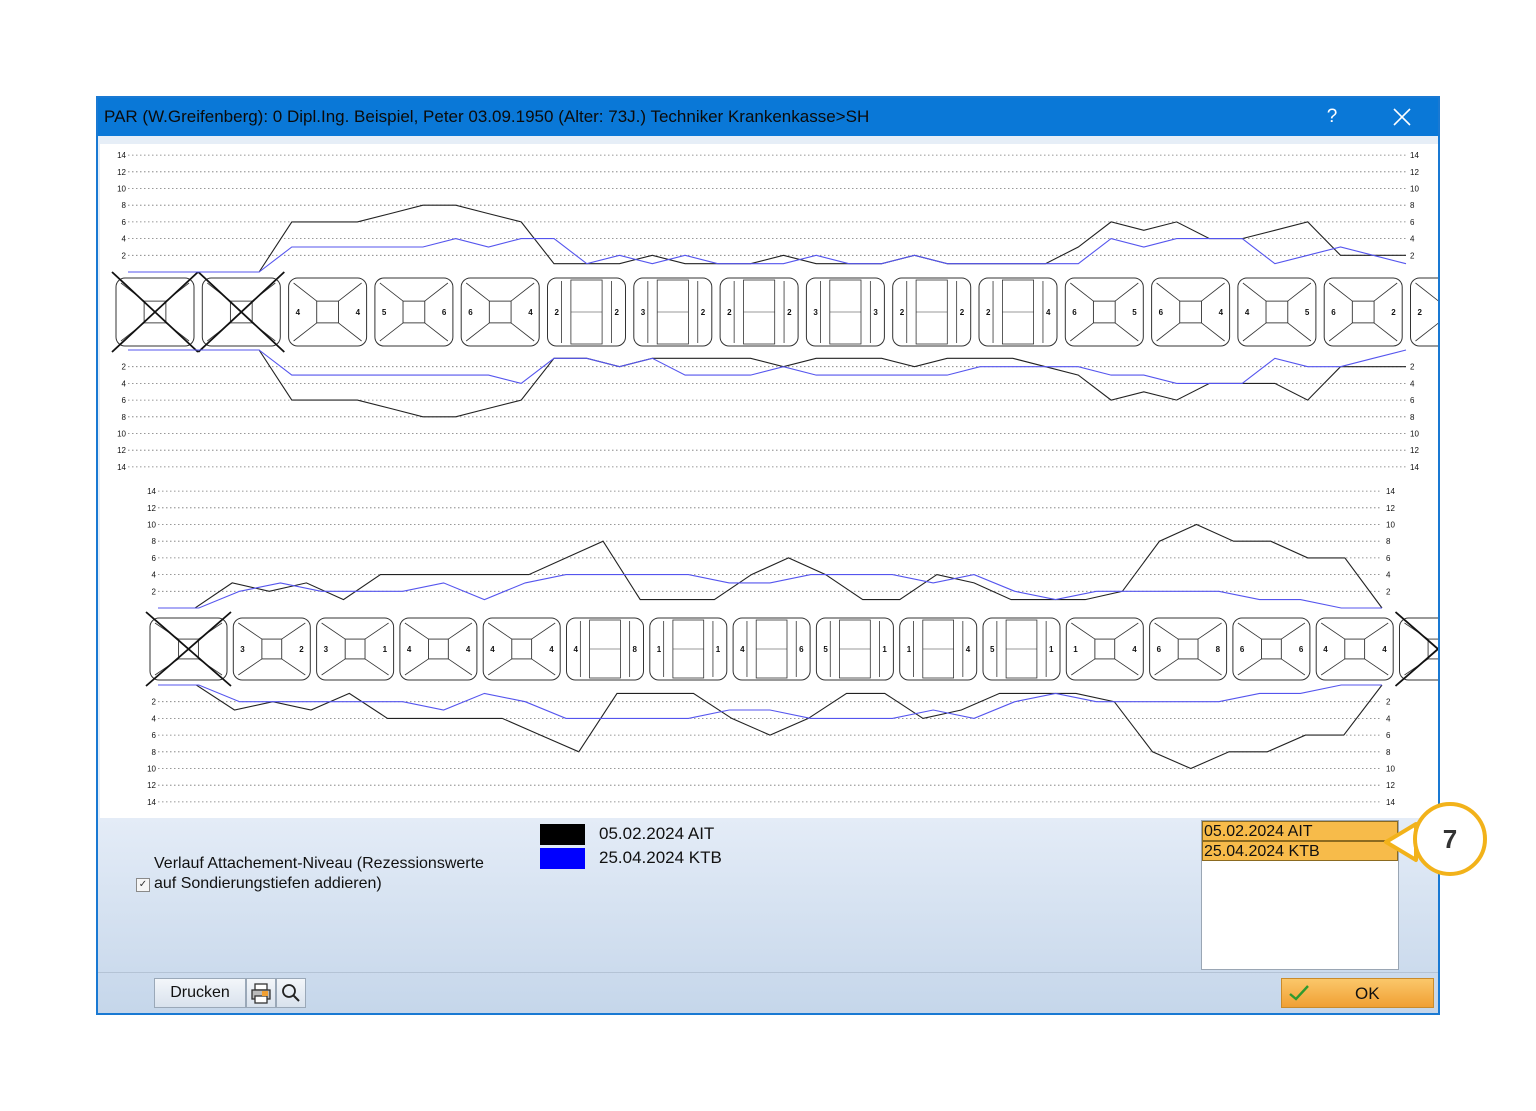 This screenshot has width=1536, height=1111. What do you see at coordinates (767, 366) in the screenshot?
I see `upper-ktb-palatal-line` at bounding box center [767, 366].